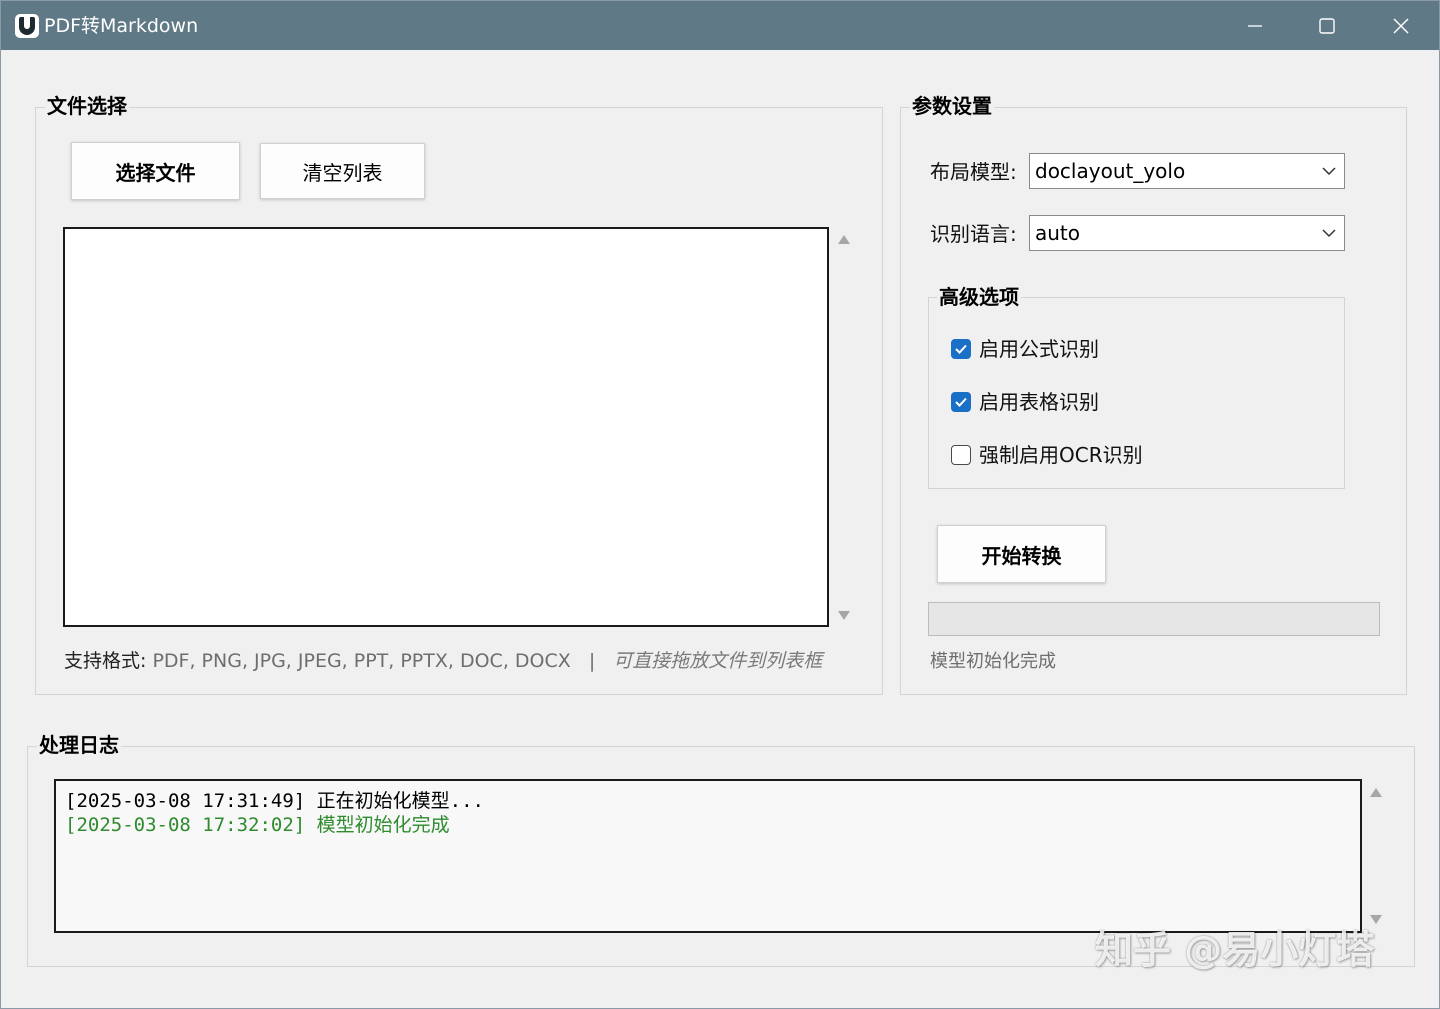 This screenshot has height=1009, width=1440. I want to click on conversion-progress-bar, so click(1154, 619).